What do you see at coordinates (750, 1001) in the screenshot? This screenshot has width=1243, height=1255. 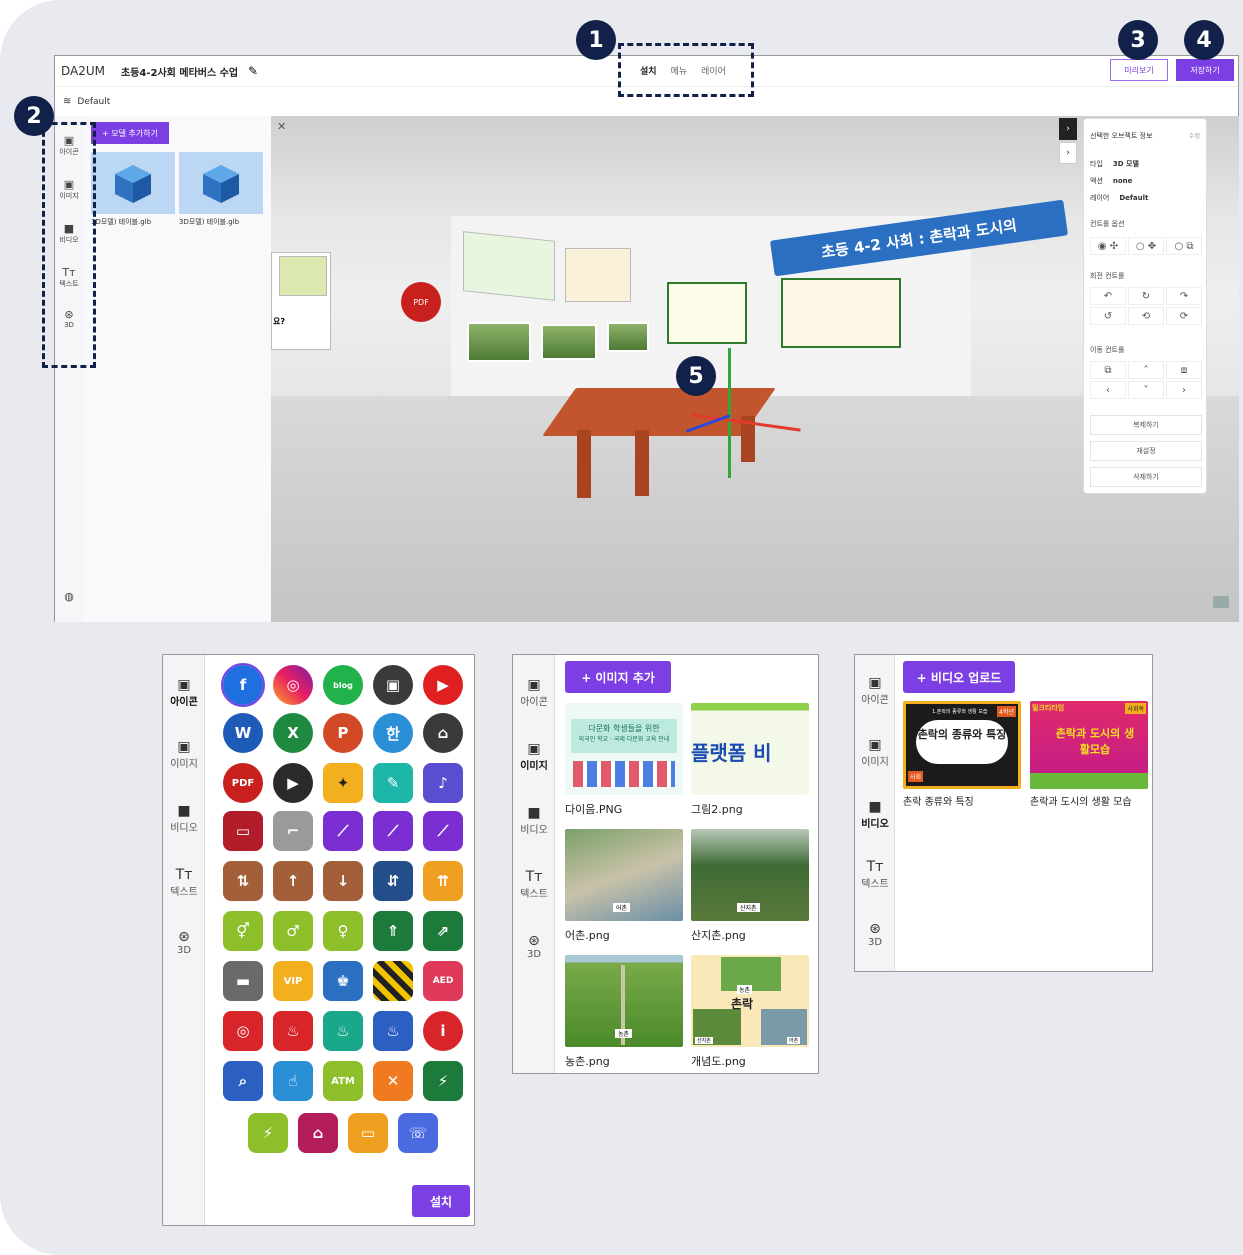 I see `image-thumb: 농촌 촌락 산지촌 어촌` at bounding box center [750, 1001].